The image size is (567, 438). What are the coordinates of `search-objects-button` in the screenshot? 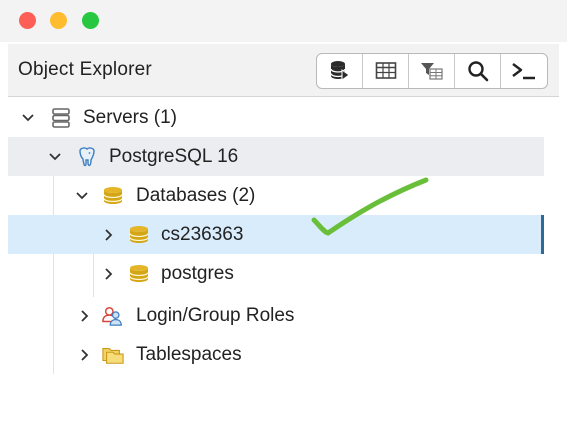 It's located at (478, 71).